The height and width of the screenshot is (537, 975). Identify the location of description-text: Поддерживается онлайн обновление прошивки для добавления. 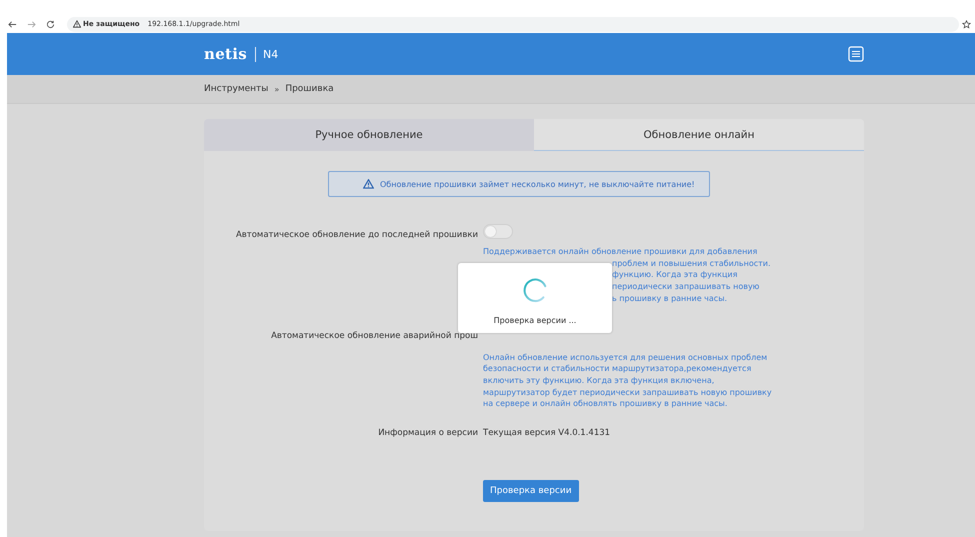
(620, 252).